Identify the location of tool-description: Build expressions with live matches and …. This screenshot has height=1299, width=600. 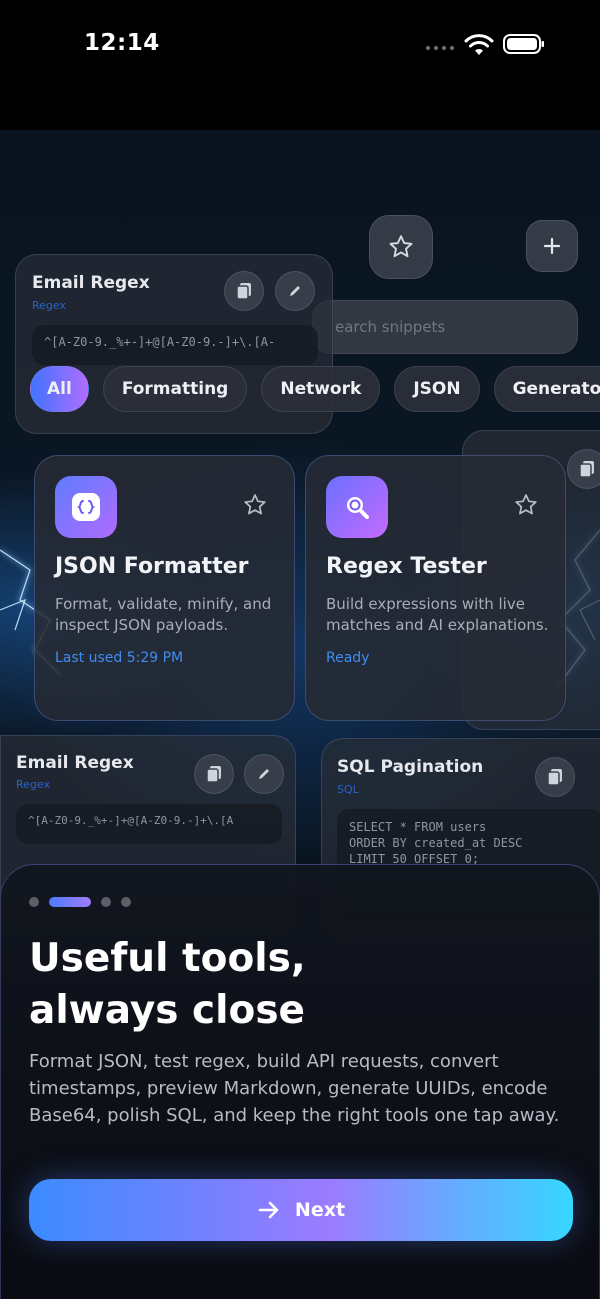
(437, 614).